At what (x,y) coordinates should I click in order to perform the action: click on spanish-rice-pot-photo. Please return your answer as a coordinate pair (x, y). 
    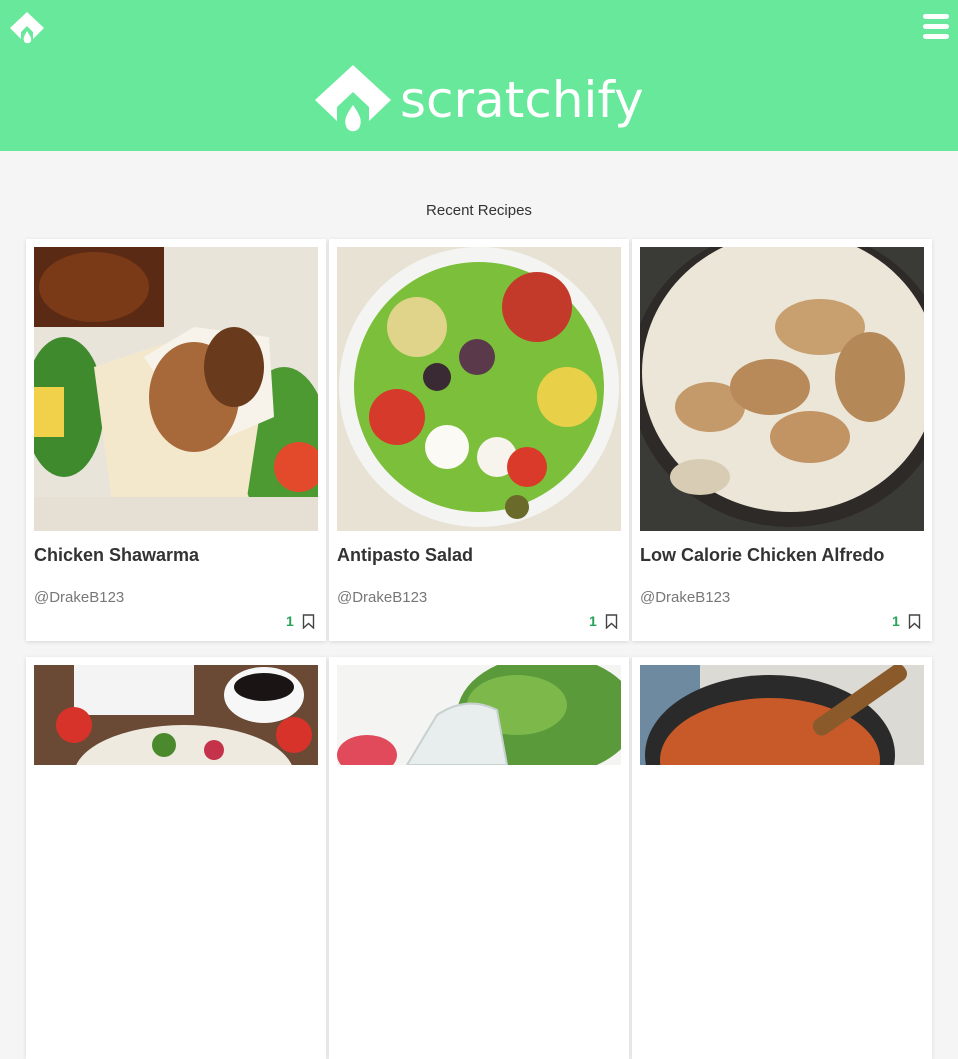
    Looking at the image, I should click on (782, 715).